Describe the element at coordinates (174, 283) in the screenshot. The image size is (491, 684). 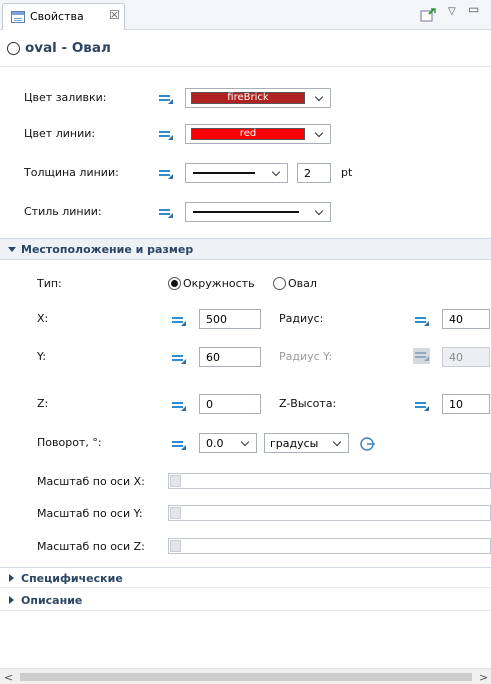
I see `type-circle-radio` at that location.